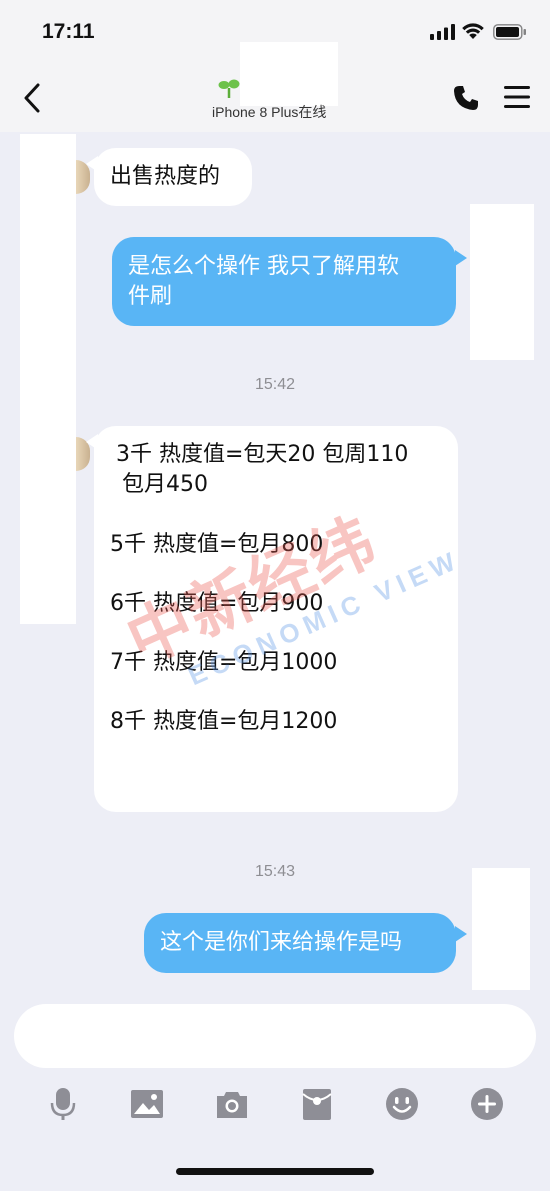 This screenshot has width=550, height=1191. I want to click on phone-icon, so click(466, 98).